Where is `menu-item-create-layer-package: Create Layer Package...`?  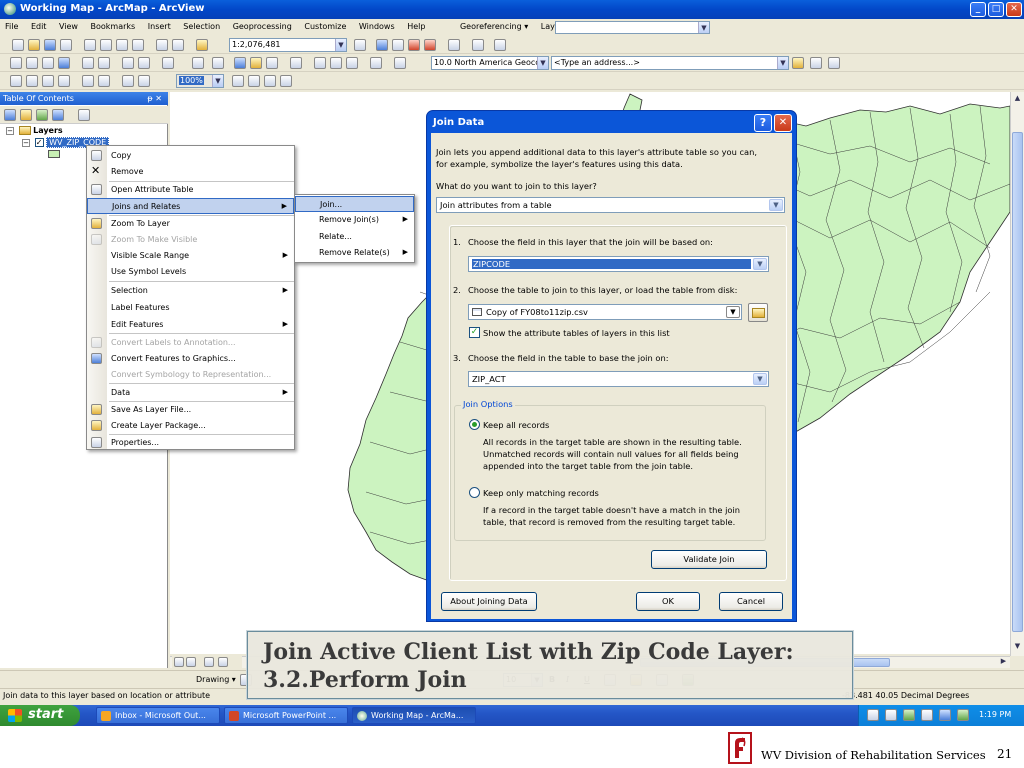
menu-item-create-layer-package: Create Layer Package... is located at coordinates (190, 426).